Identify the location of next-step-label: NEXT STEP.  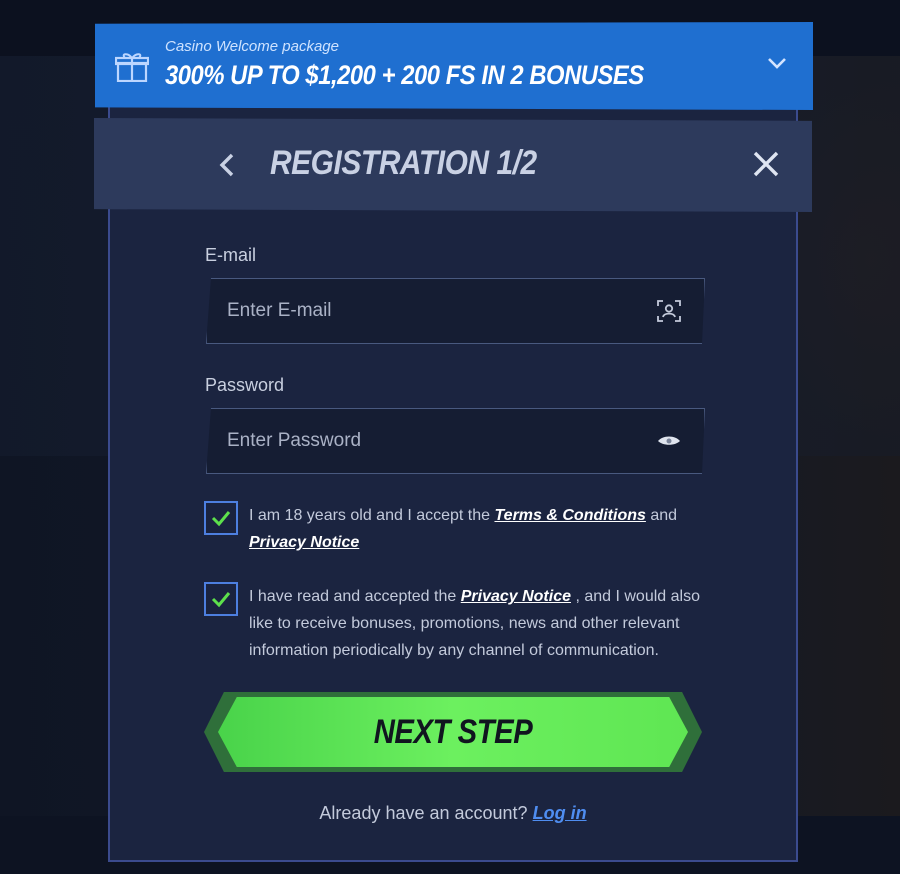
(453, 732).